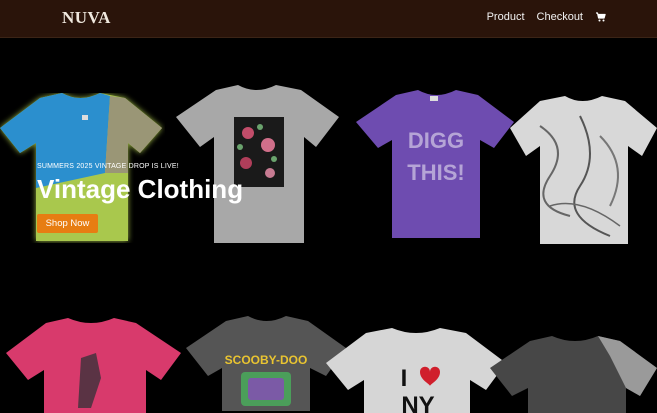 The image size is (657, 413). I want to click on shop-now-button: Shop Now, so click(67, 223).